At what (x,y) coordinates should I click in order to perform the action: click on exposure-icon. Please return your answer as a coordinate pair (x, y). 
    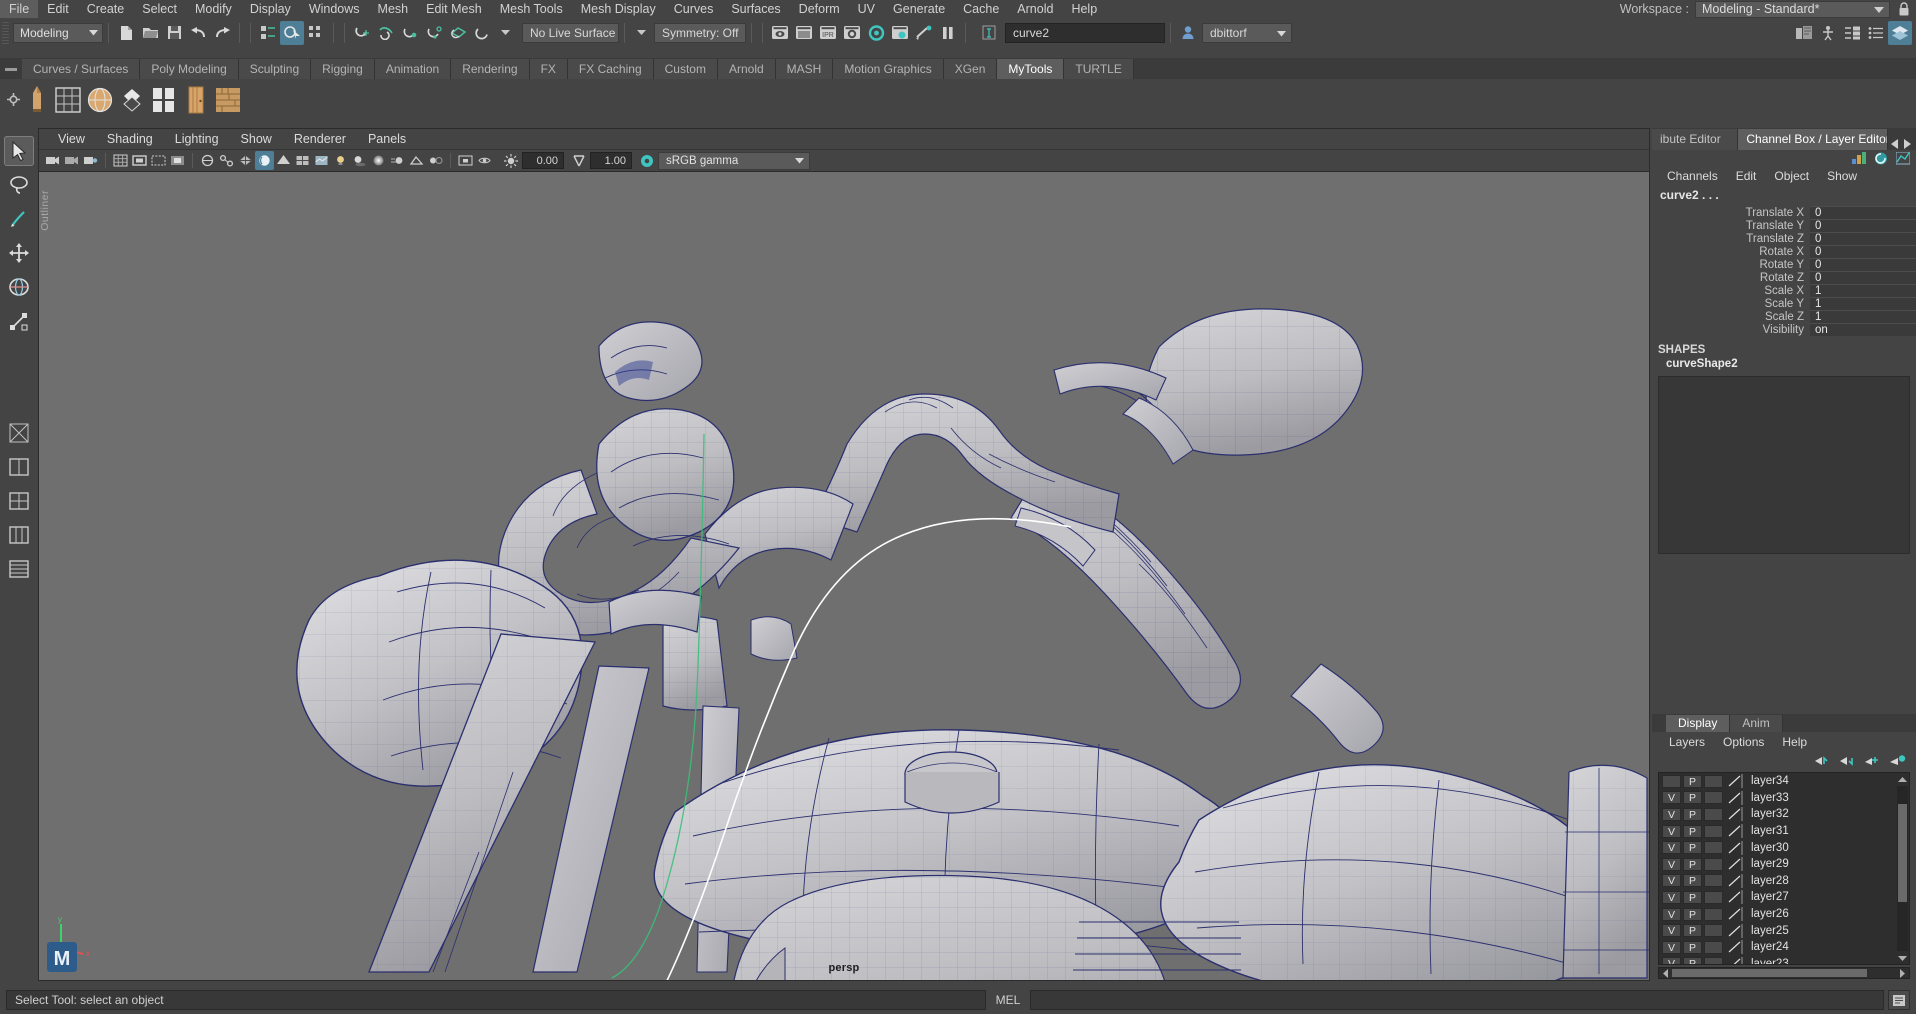
    Looking at the image, I should click on (511, 160).